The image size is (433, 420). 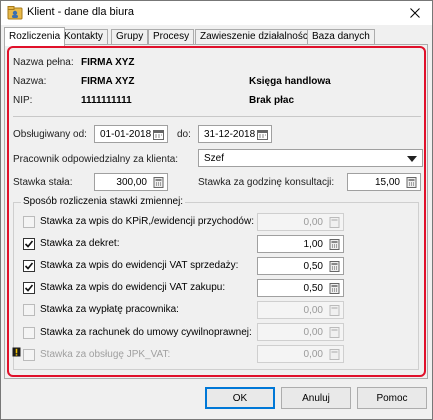 What do you see at coordinates (300, 266) in the screenshot?
I see `rate-field-vat-sales: 0,50` at bounding box center [300, 266].